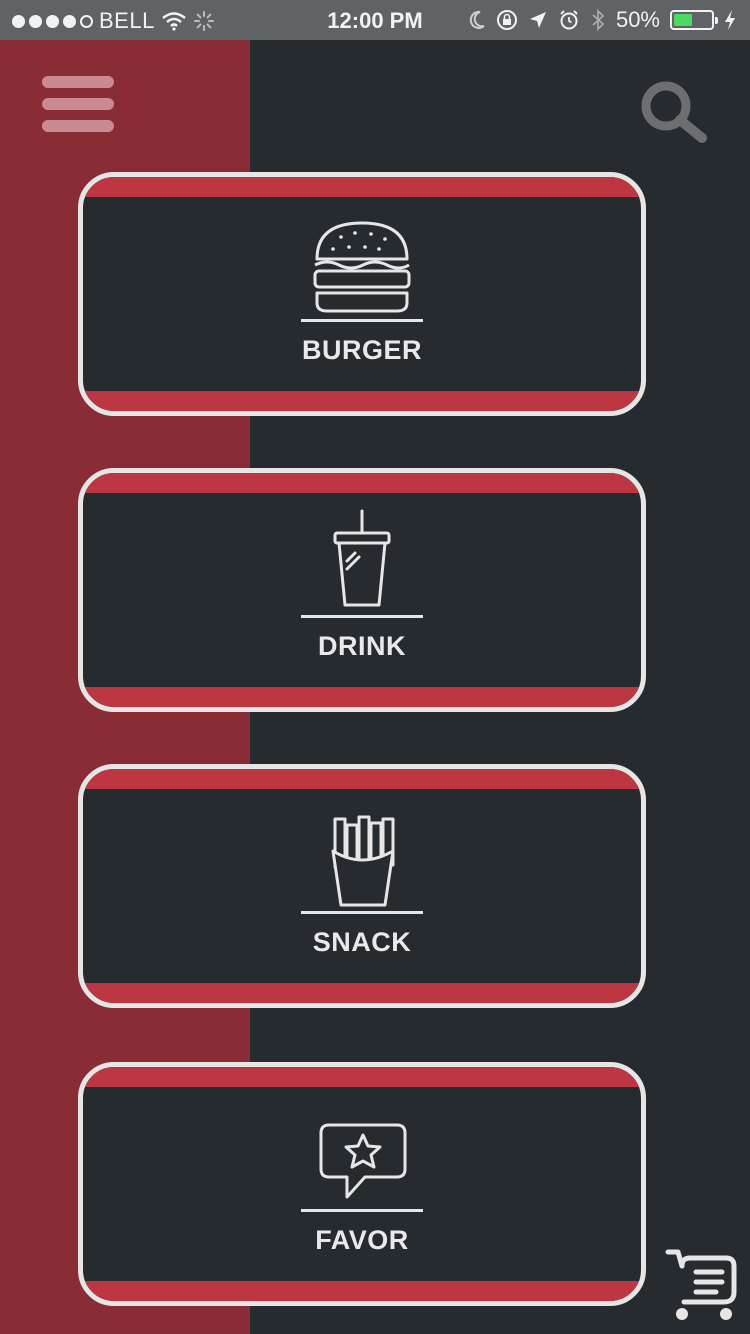 This screenshot has width=750, height=1334. Describe the element at coordinates (362, 558) in the screenshot. I see `drink-cup-icon` at that location.